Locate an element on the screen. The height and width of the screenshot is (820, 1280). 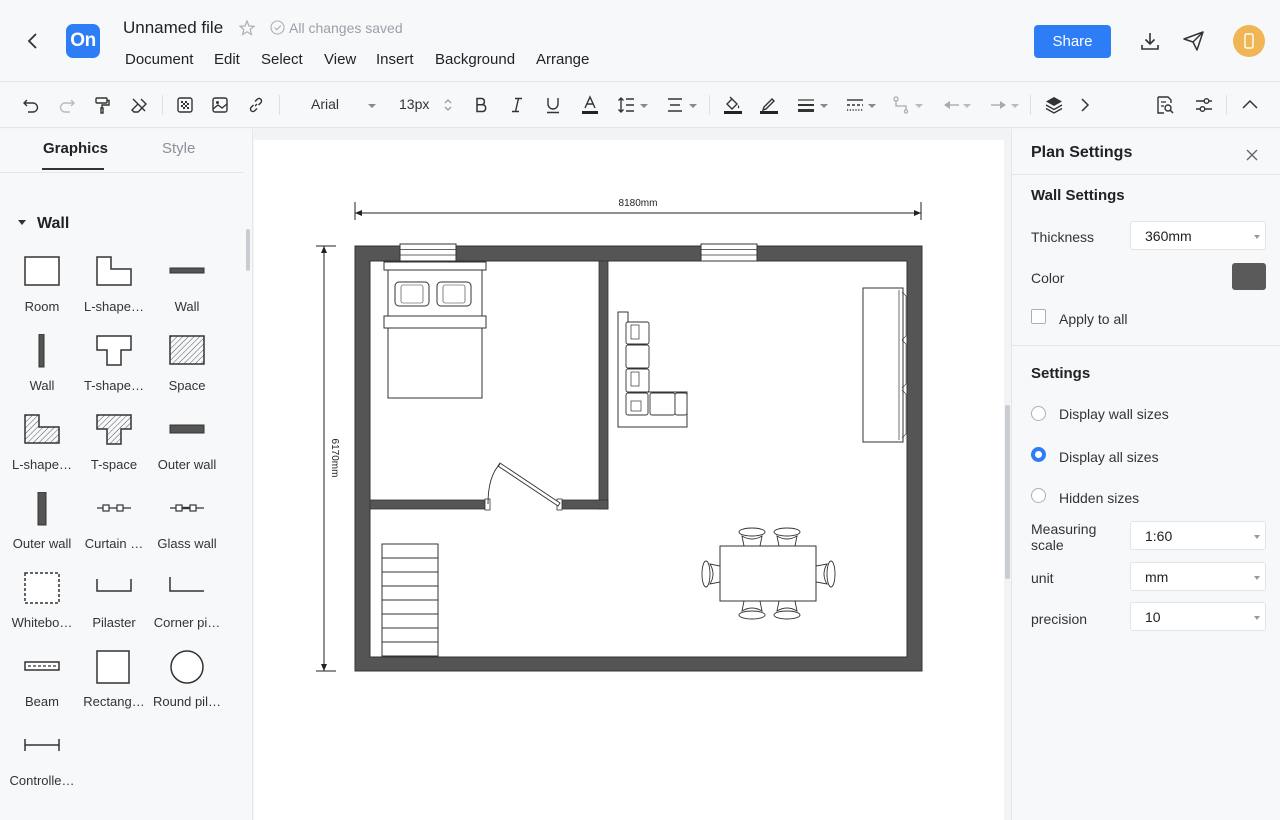
shape-beam: Beam is located at coordinates (42, 686).